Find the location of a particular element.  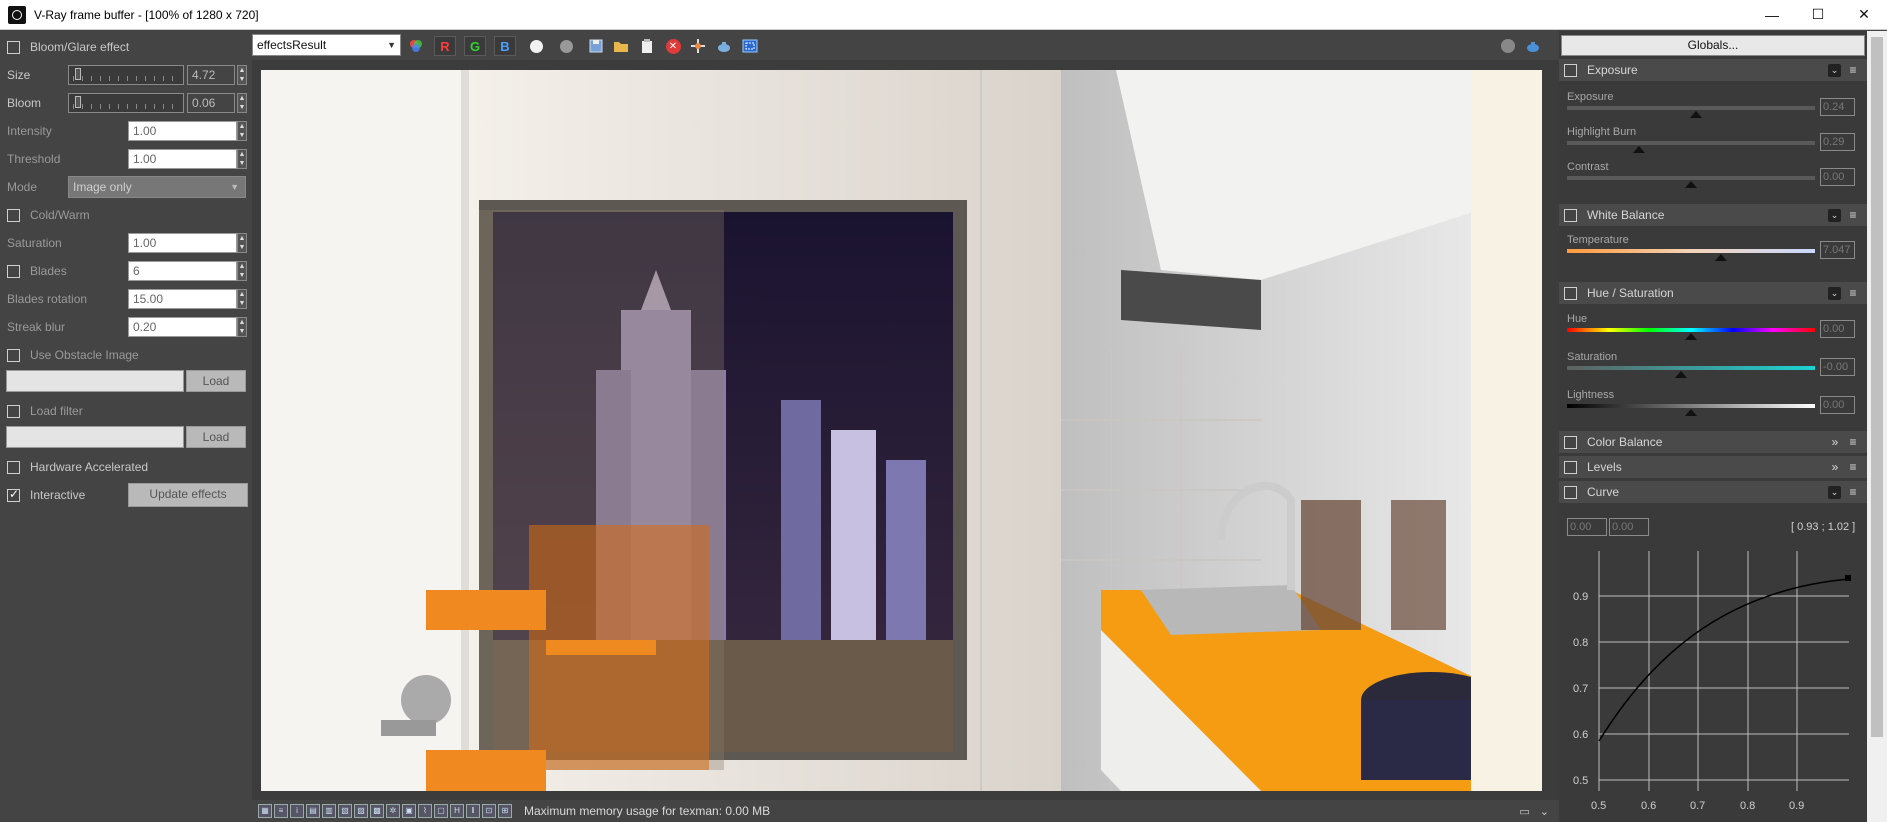

filter-path is located at coordinates (95, 437).